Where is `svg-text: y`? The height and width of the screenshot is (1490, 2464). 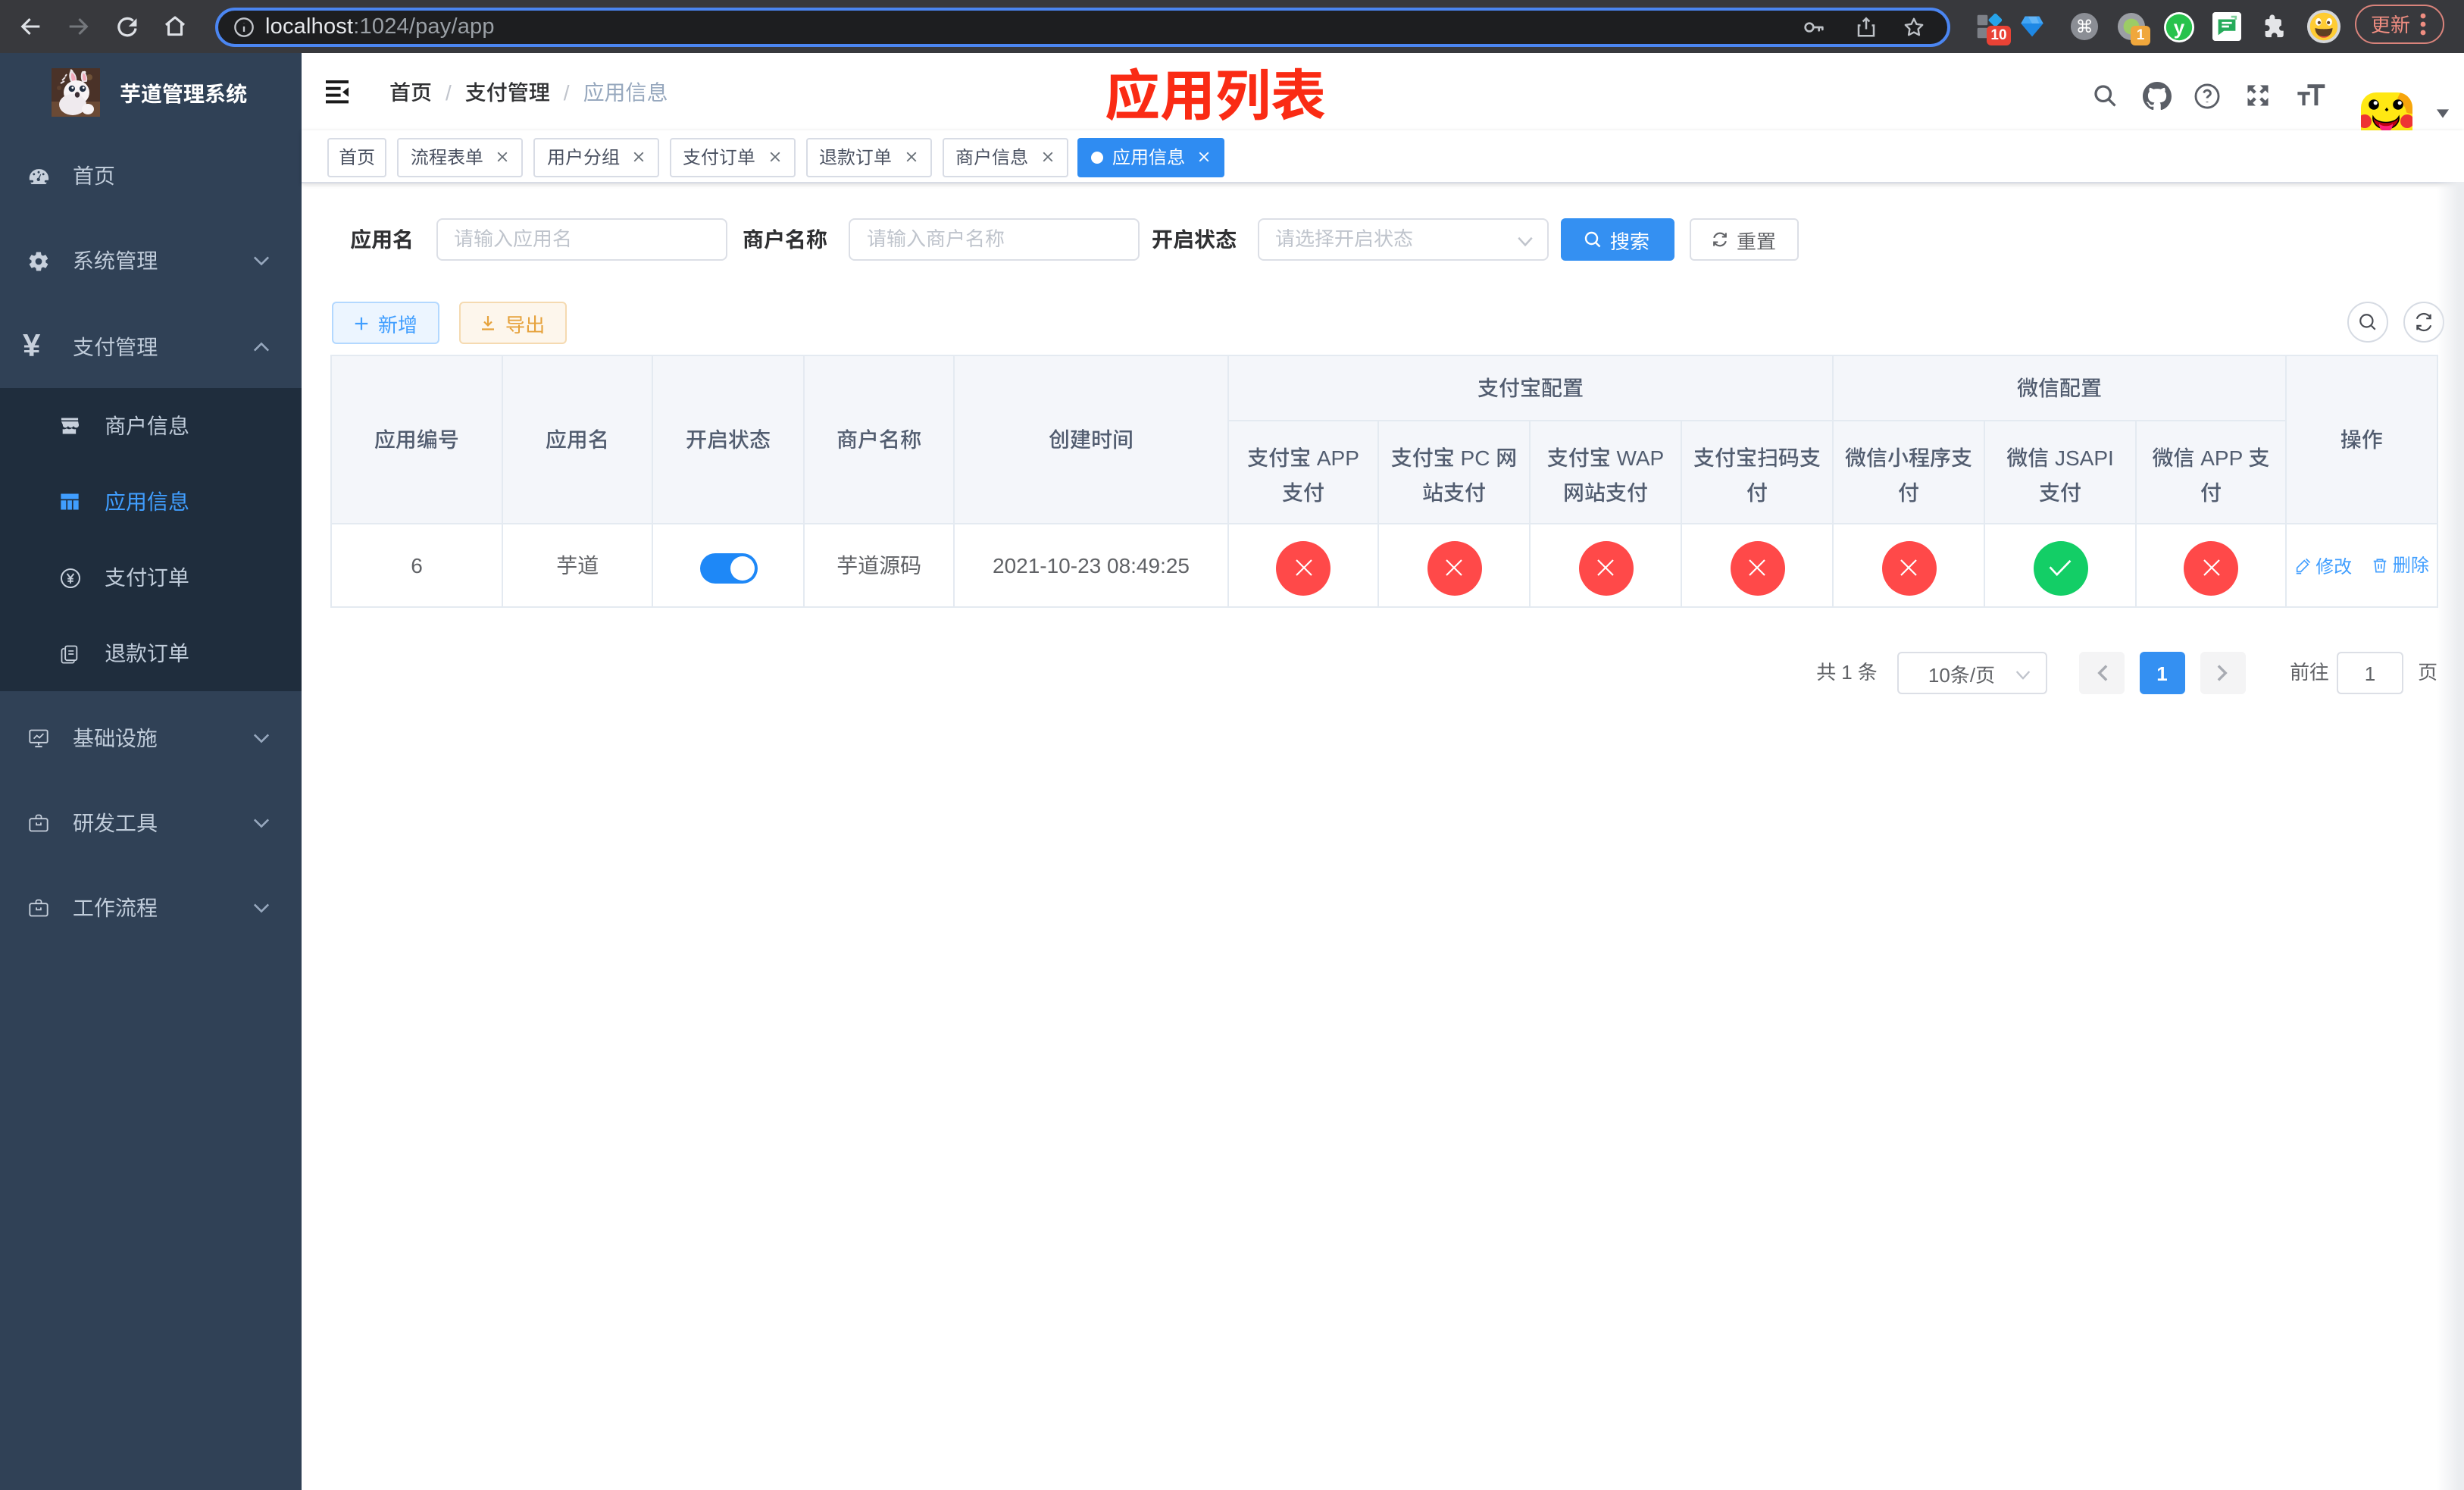 svg-text: y is located at coordinates (2179, 27).